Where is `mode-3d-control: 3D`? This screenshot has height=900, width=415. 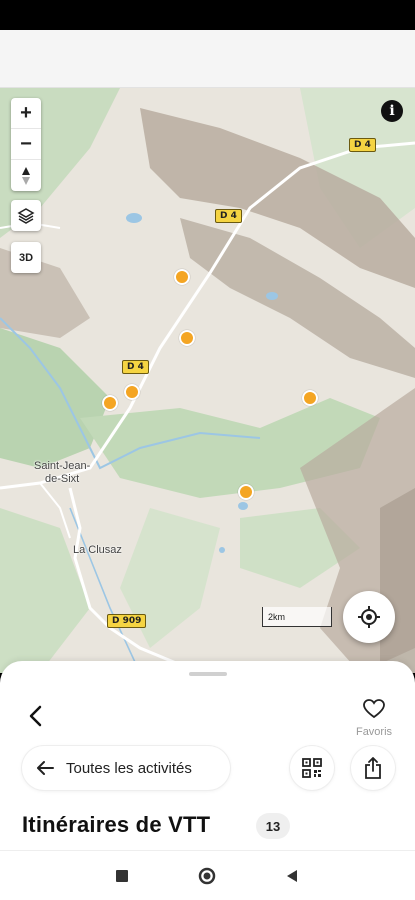 mode-3d-control: 3D is located at coordinates (26, 257).